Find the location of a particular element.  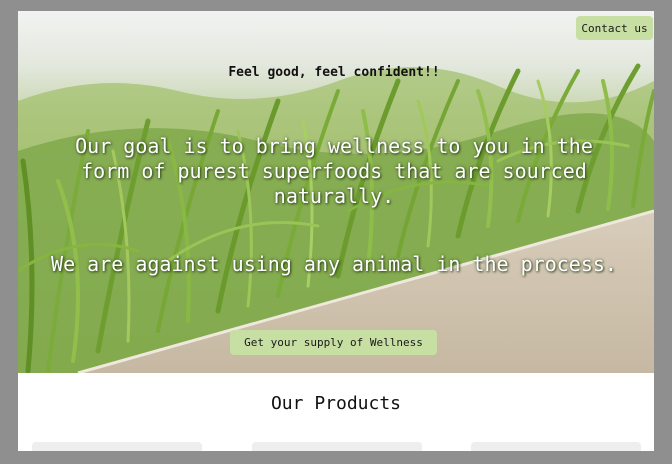

products-title: Our Products is located at coordinates (336, 403).